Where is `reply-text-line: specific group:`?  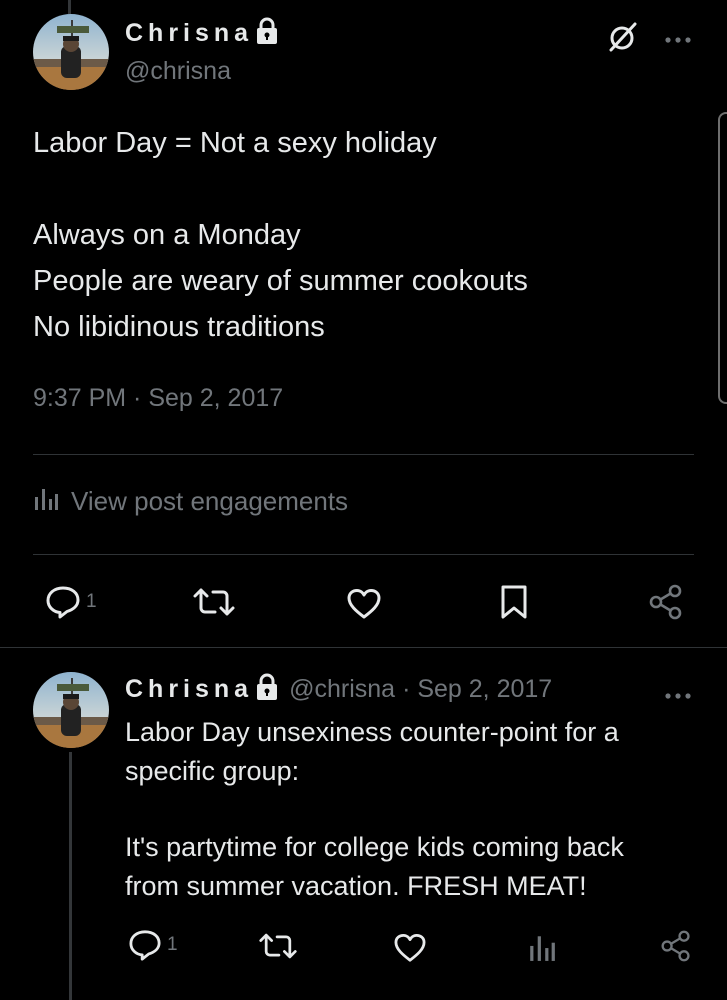
reply-text-line: specific group: is located at coordinates (212, 771).